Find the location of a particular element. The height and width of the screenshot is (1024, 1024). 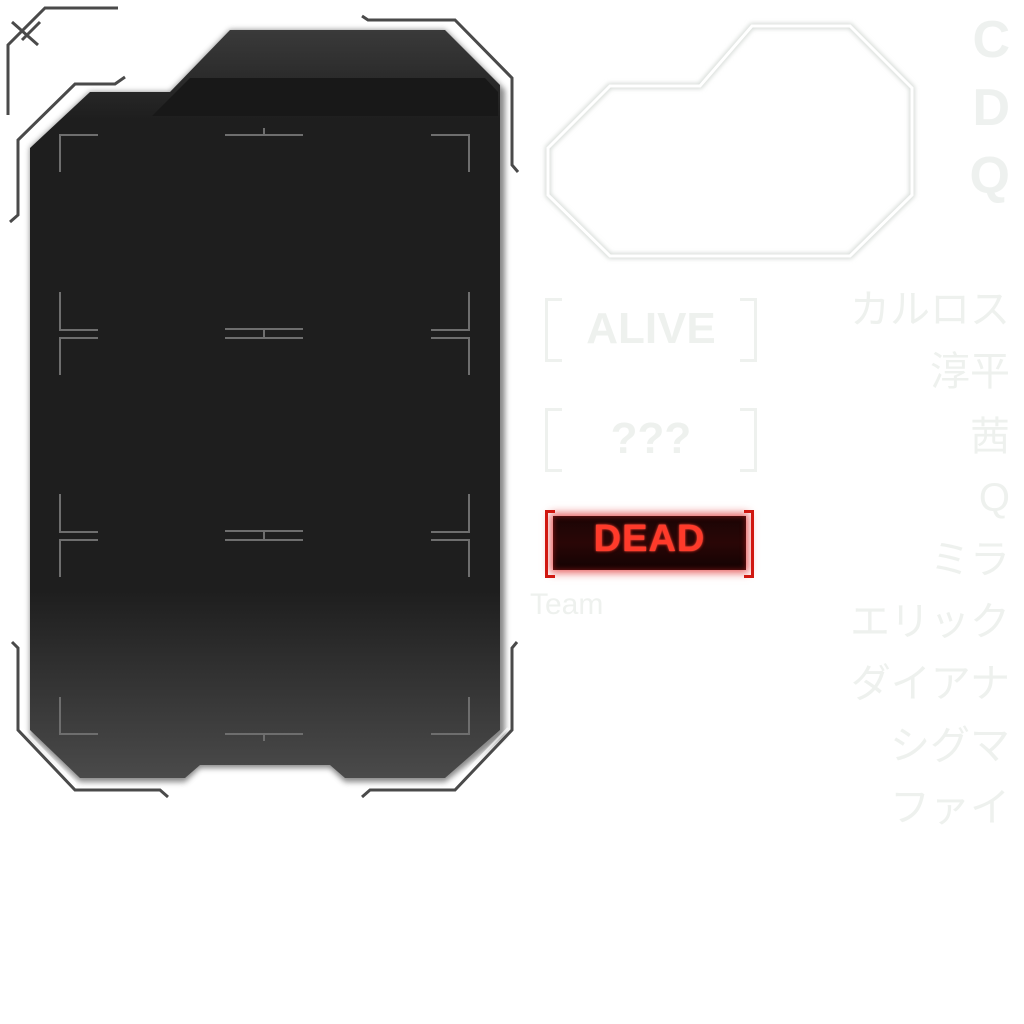

alive-status-label: ALIVE is located at coordinates (651, 331).